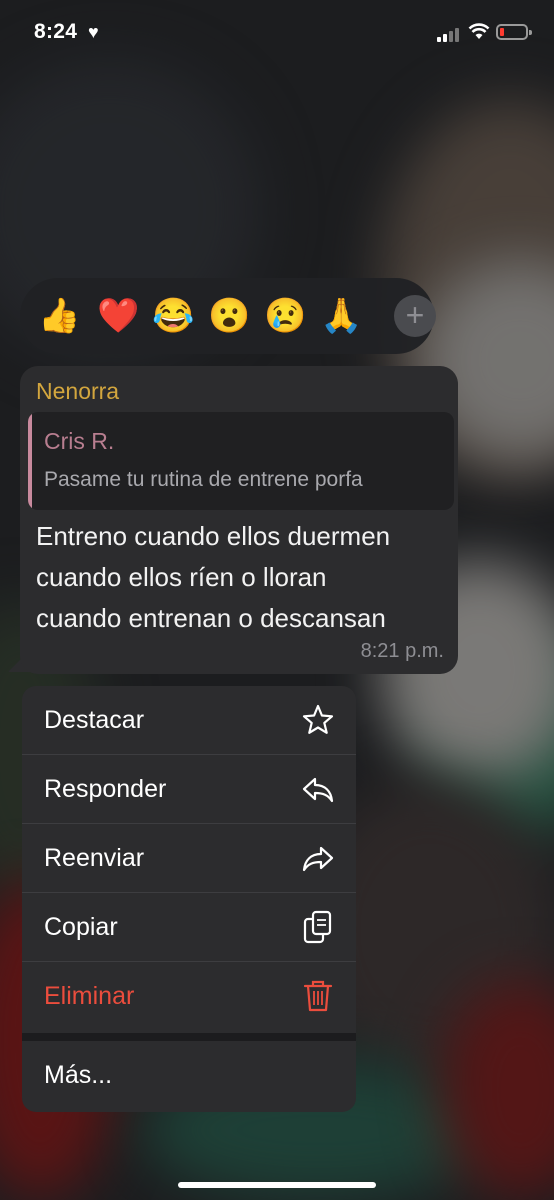 The image size is (554, 1200). I want to click on quote-bar, so click(30, 461).